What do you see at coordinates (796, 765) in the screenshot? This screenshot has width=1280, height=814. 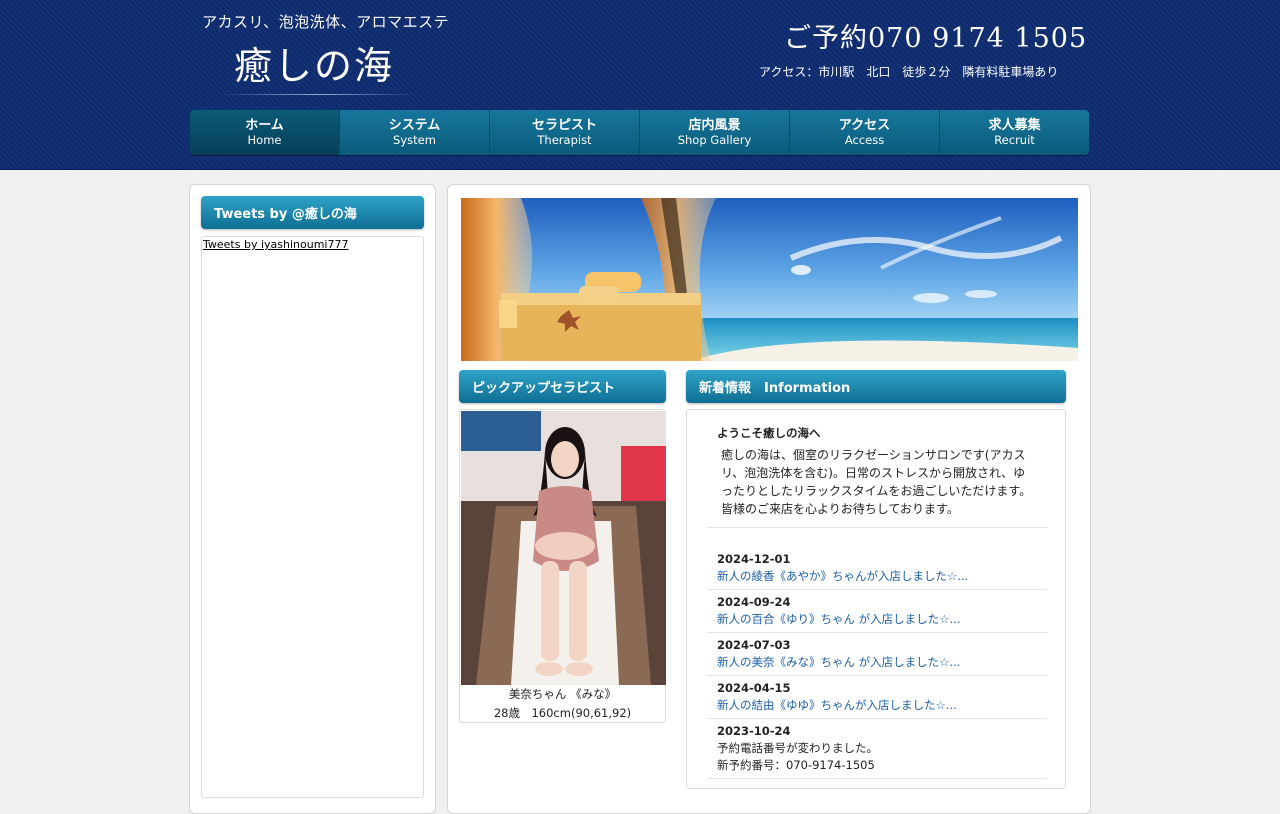 I see `news-extra-text: 新予約番号：070-9174-1505` at bounding box center [796, 765].